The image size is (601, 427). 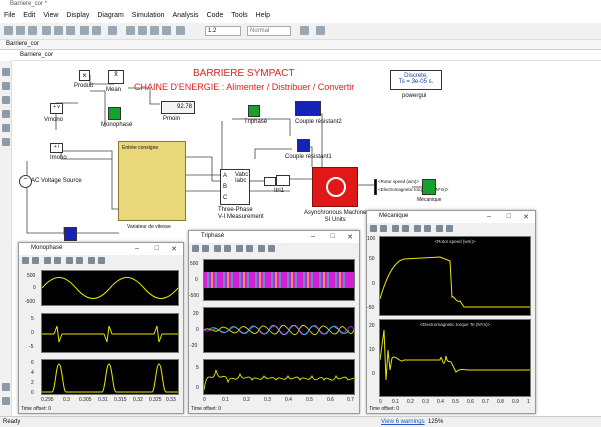 I want to click on step-input-block, so click(x=70, y=234).